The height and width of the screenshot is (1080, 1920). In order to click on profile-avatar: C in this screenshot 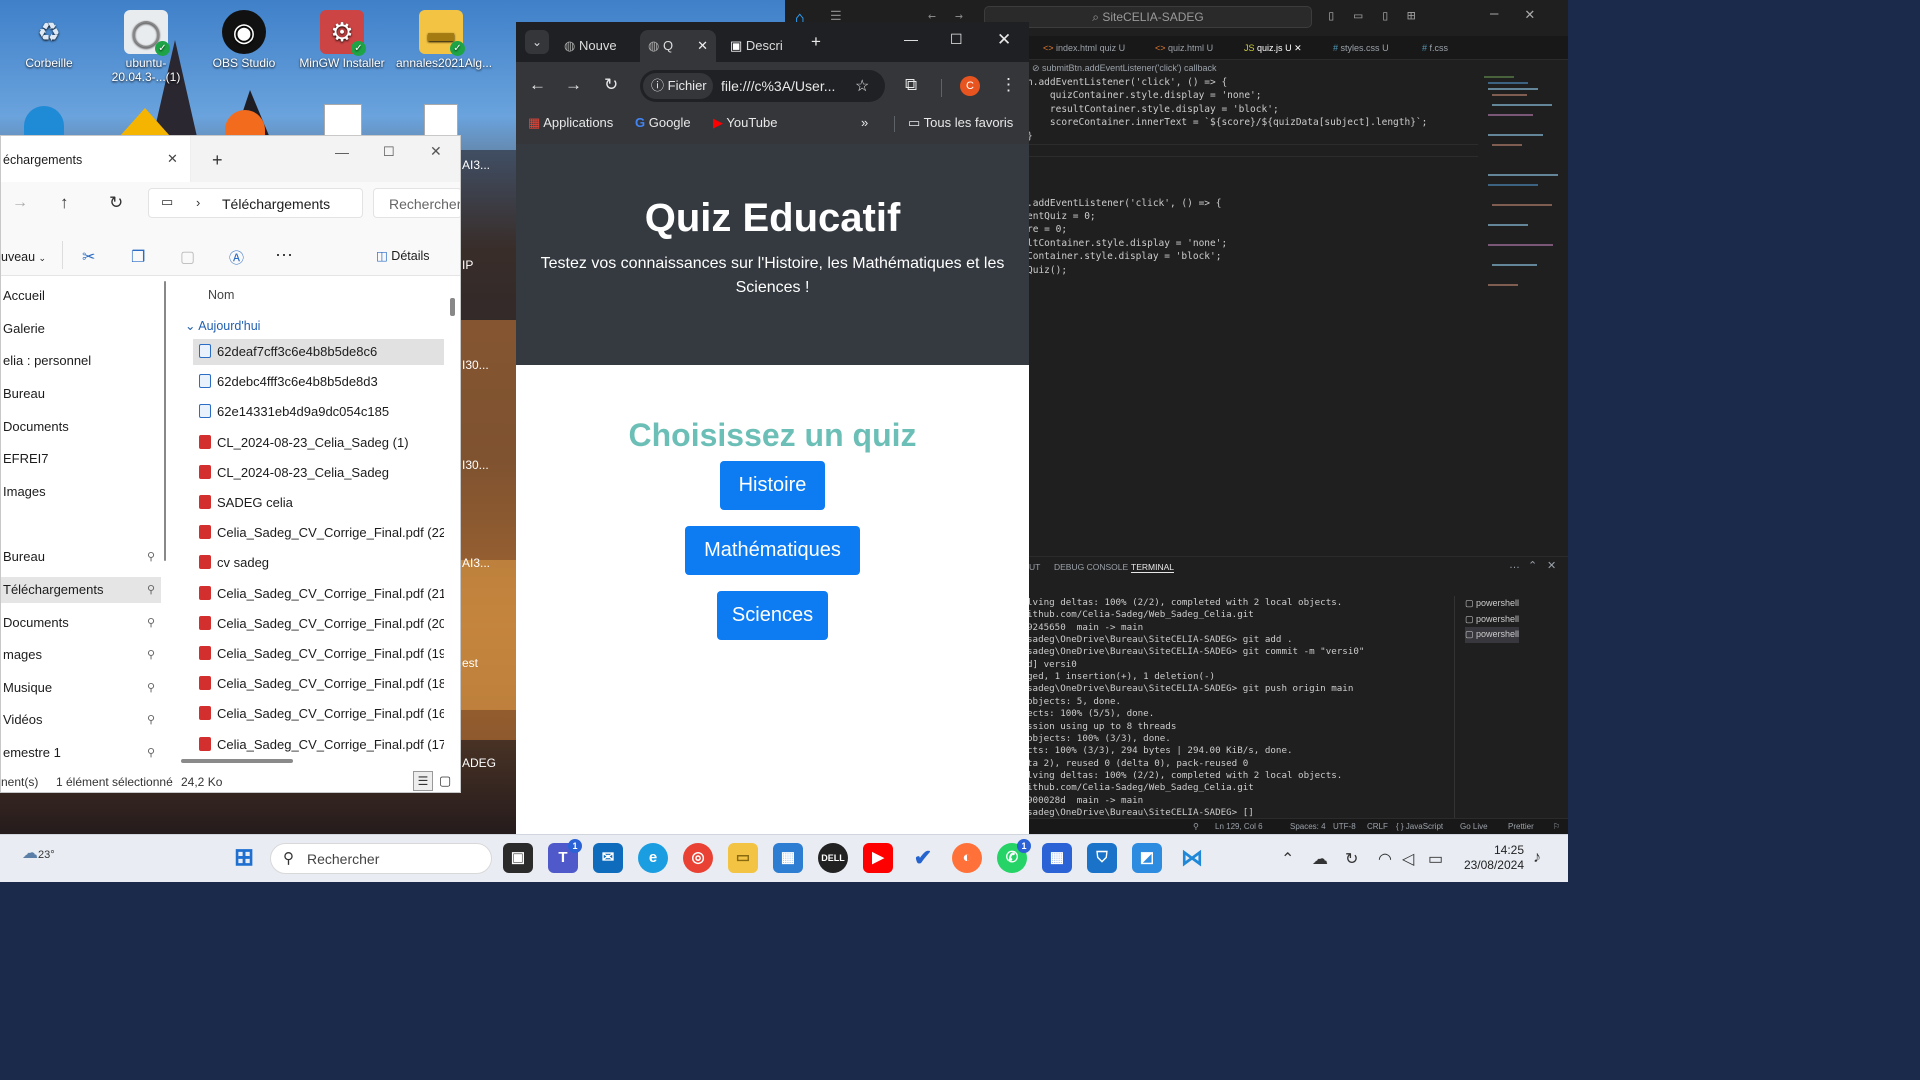, I will do `click(970, 86)`.